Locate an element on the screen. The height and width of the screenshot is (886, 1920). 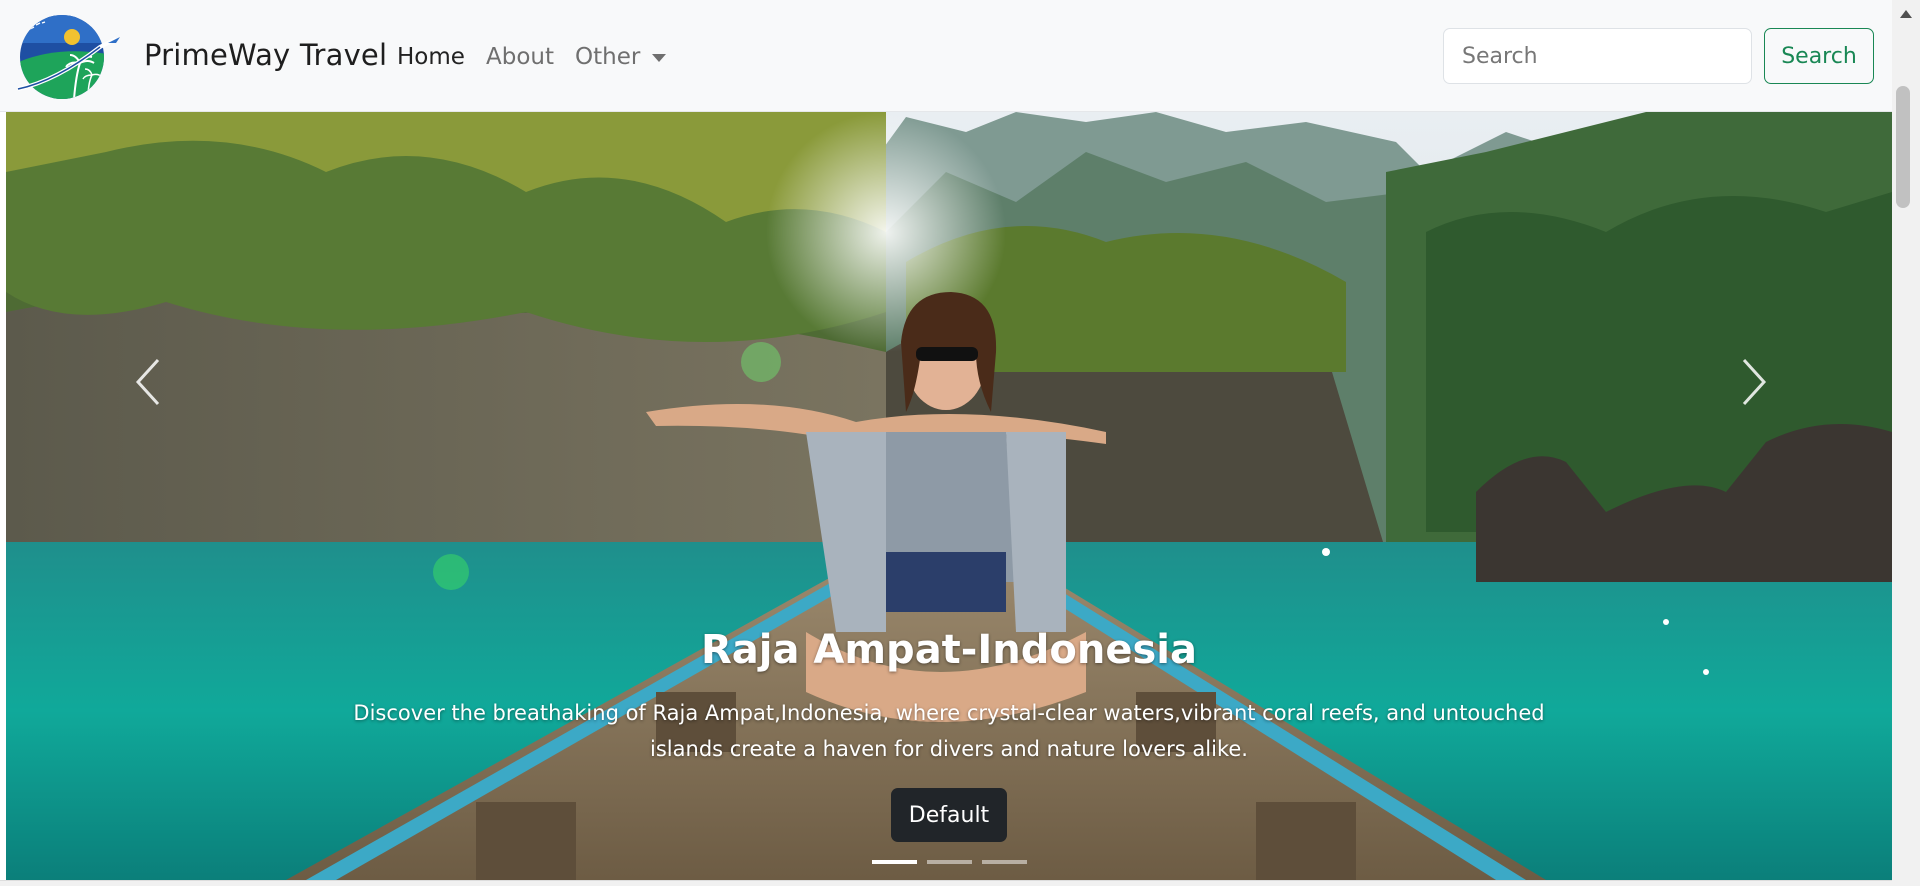
carousel-indicators is located at coordinates (949, 862).